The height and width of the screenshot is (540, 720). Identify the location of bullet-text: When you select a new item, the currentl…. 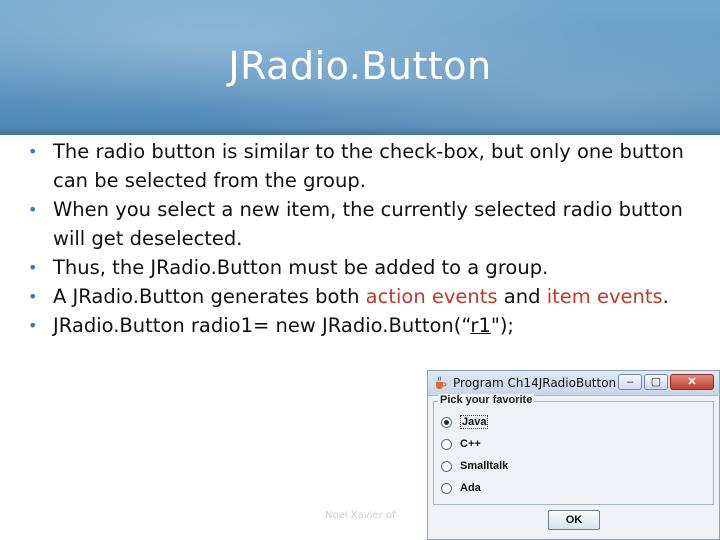
(368, 224).